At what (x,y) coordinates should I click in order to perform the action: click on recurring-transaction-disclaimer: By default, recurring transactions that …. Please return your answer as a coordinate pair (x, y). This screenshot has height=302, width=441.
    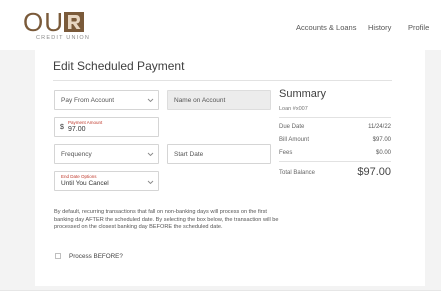
    Looking at the image, I should click on (166, 220).